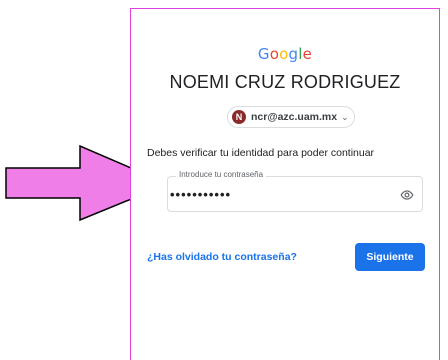 The image size is (448, 360). I want to click on forgot-password-link: ¿Has olvidado tu contraseña?, so click(222, 257).